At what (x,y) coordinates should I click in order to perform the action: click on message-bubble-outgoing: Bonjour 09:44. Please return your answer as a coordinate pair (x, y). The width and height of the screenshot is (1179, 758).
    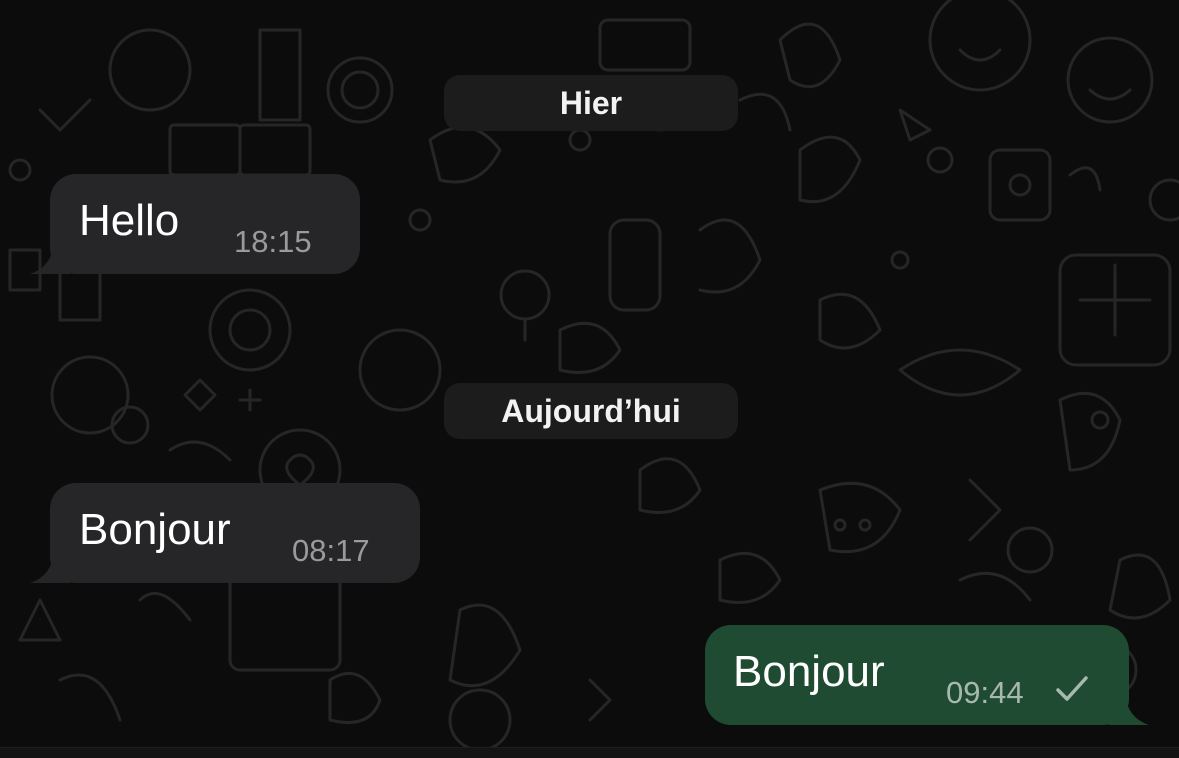
    Looking at the image, I should click on (917, 675).